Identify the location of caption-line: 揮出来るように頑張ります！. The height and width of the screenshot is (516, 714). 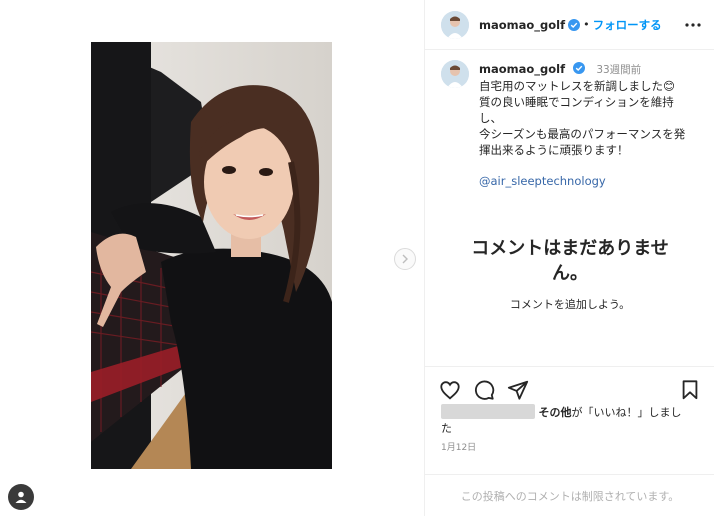
(554, 150).